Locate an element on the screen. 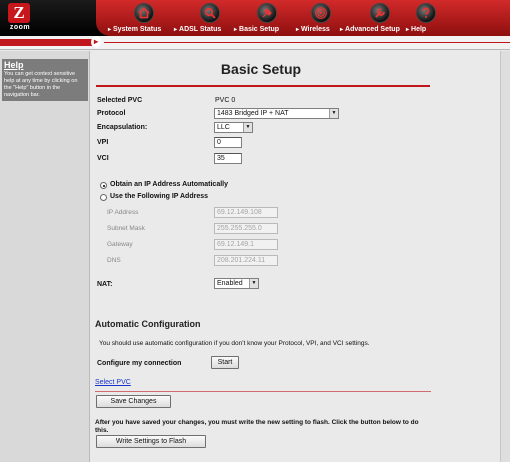 The width and height of the screenshot is (510, 462). nat-value: Enabled is located at coordinates (230, 283).